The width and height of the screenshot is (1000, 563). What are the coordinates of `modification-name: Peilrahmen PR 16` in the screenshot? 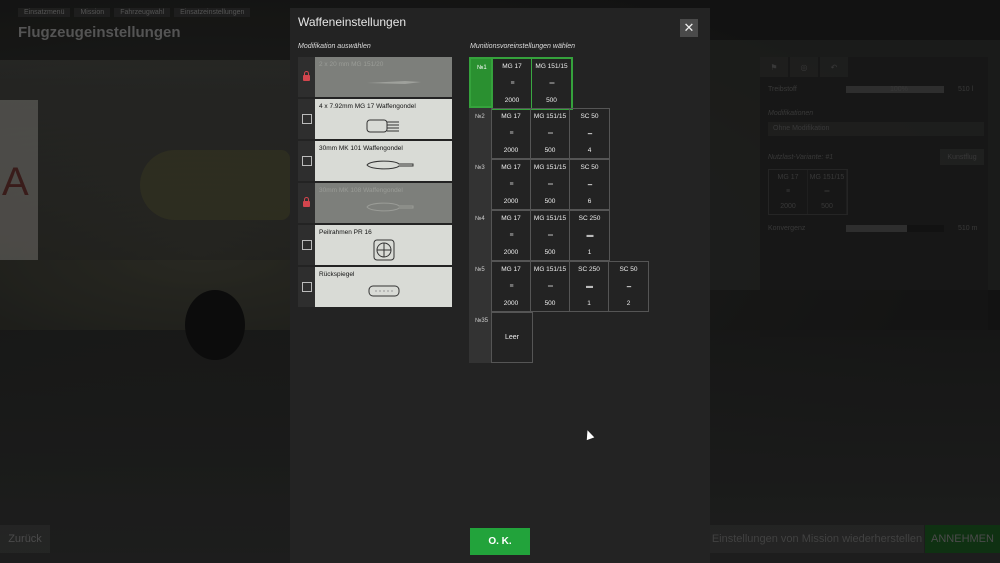 It's located at (345, 232).